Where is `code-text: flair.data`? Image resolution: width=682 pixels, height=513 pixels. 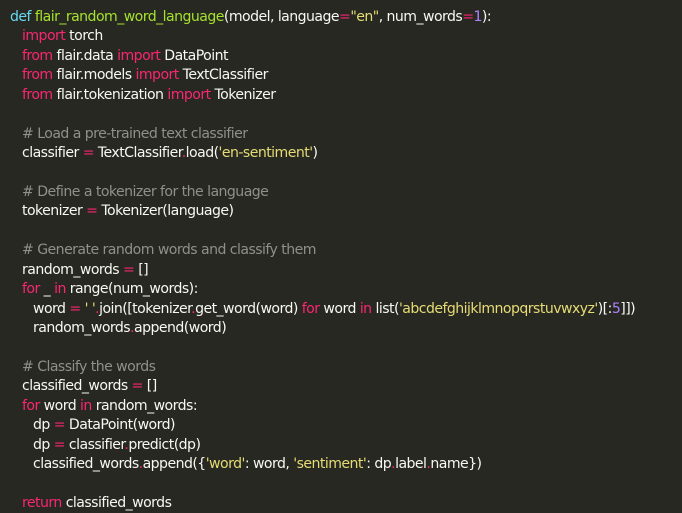
code-text: flair.data is located at coordinates (85, 55).